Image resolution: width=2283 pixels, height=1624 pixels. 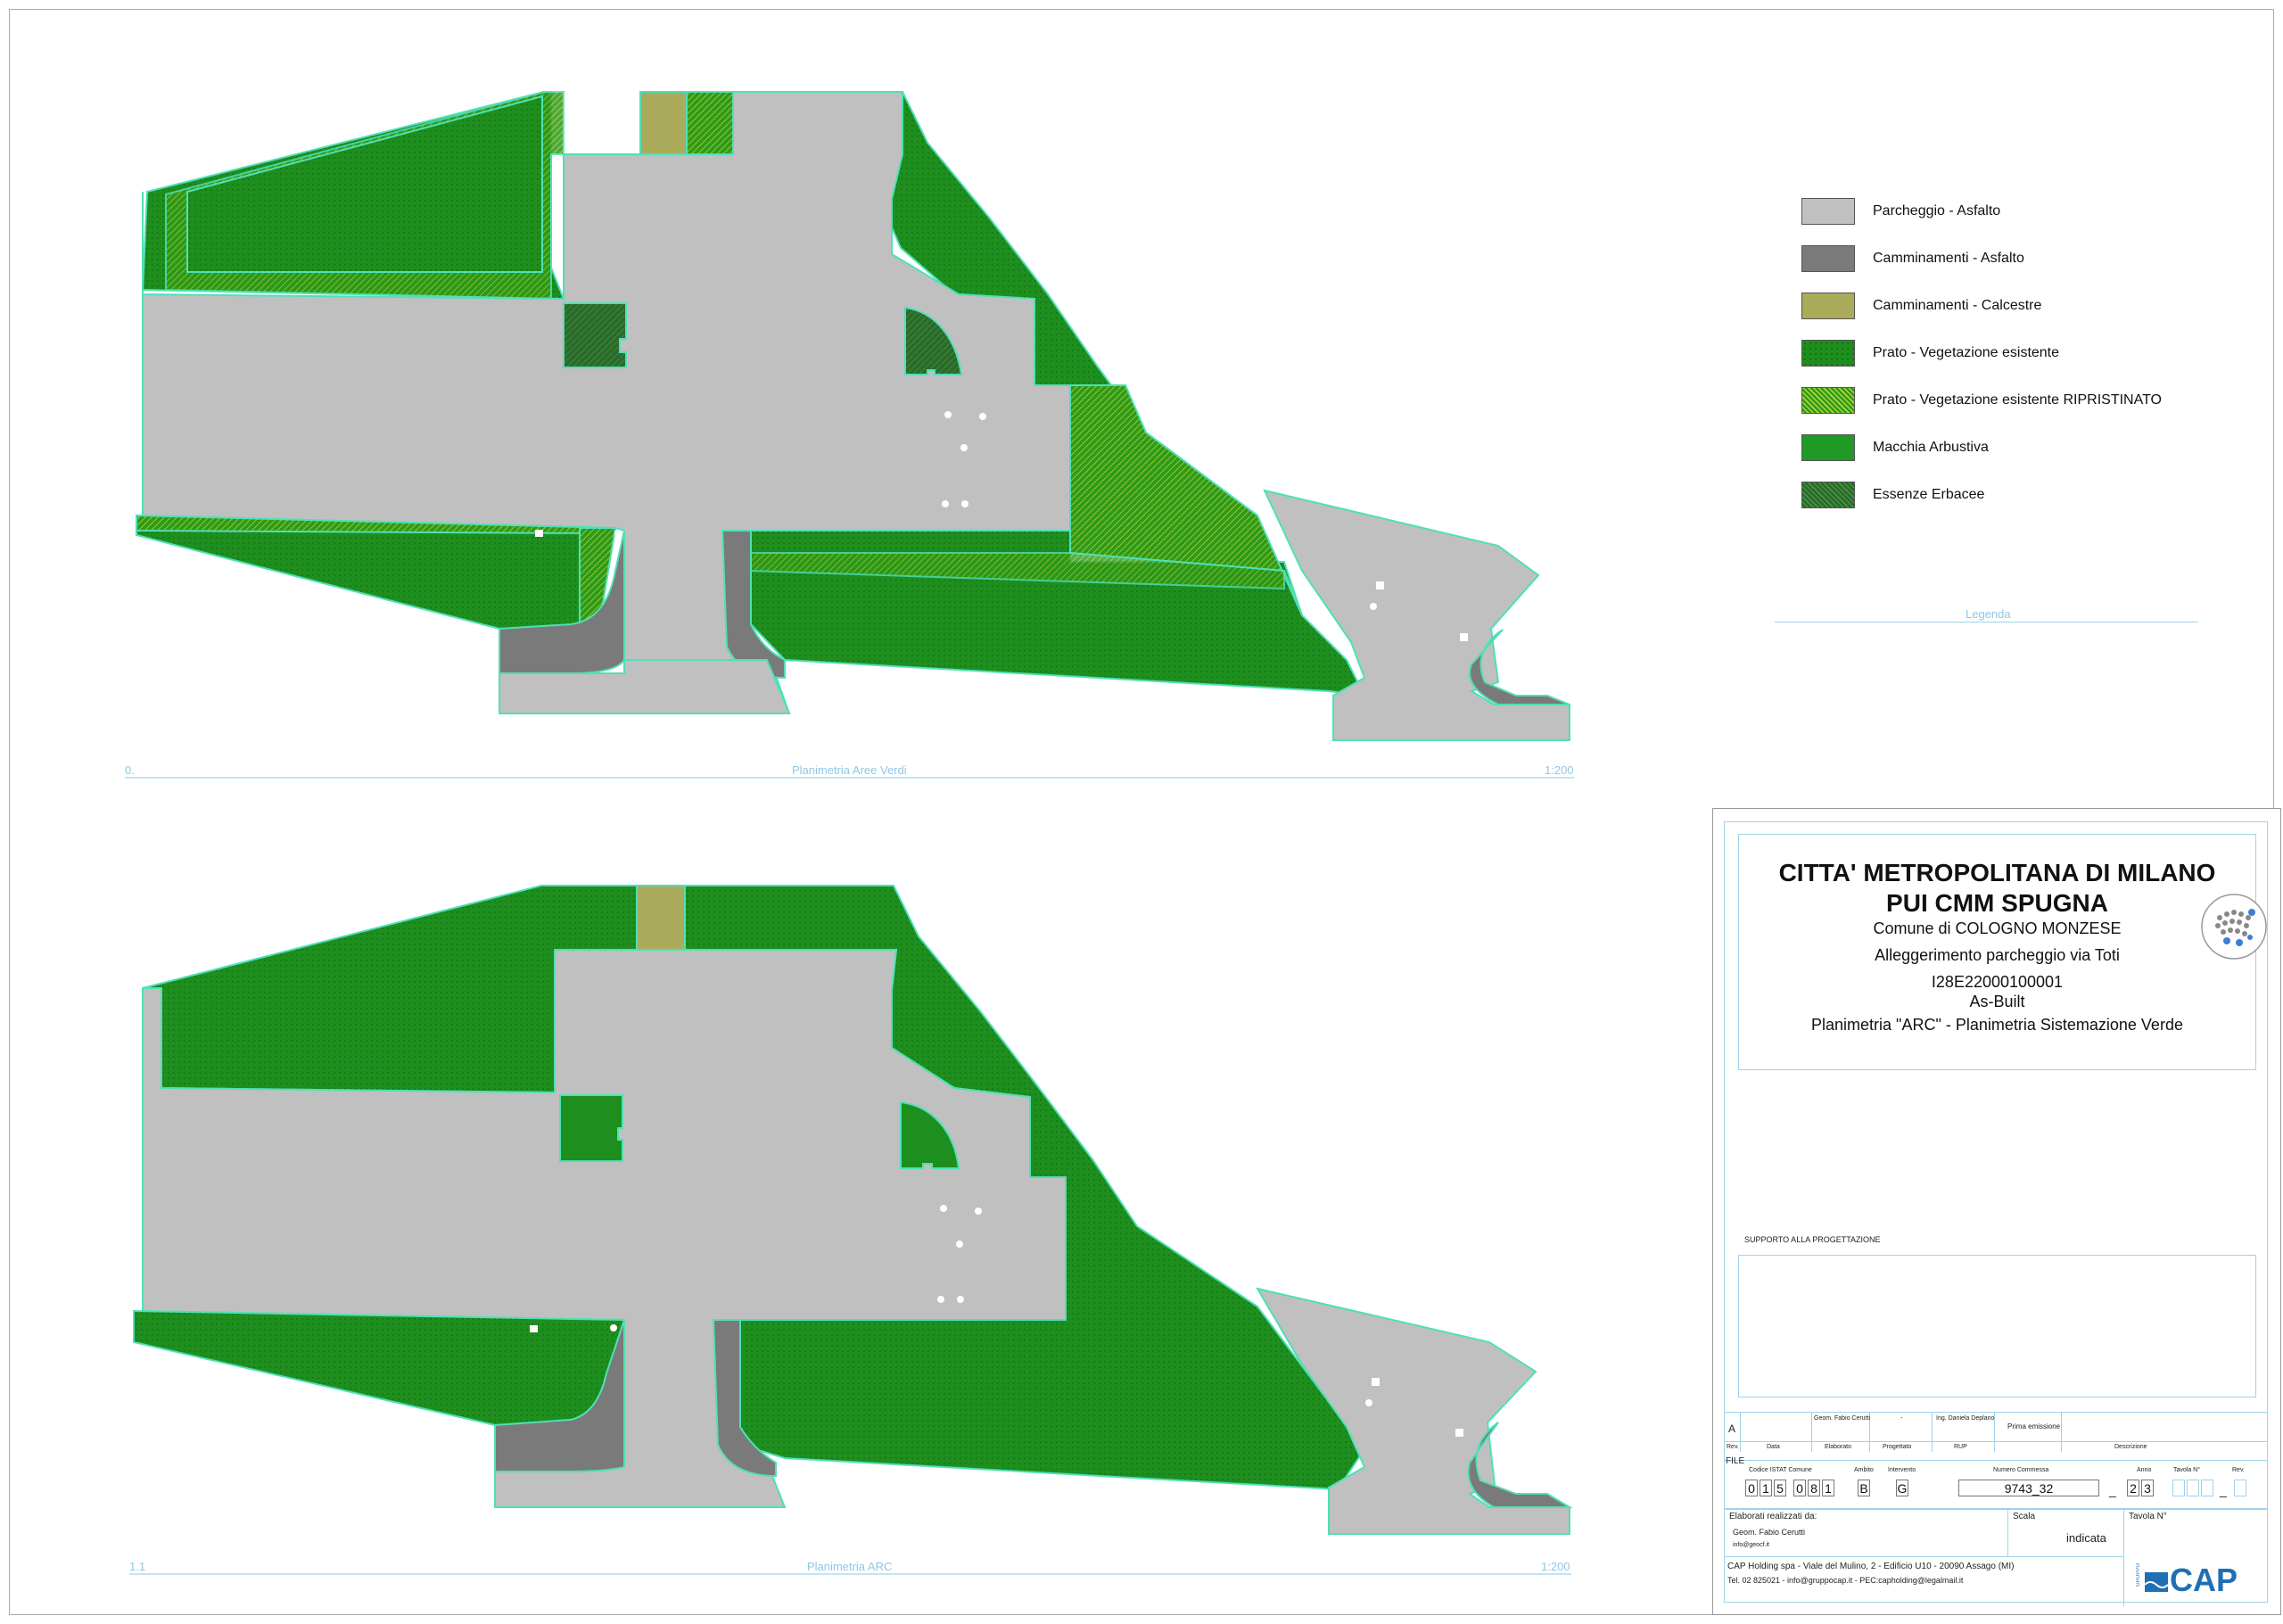 What do you see at coordinates (1997, 928) in the screenshot?
I see `comune: Comune di COLOGNO MONZESE` at bounding box center [1997, 928].